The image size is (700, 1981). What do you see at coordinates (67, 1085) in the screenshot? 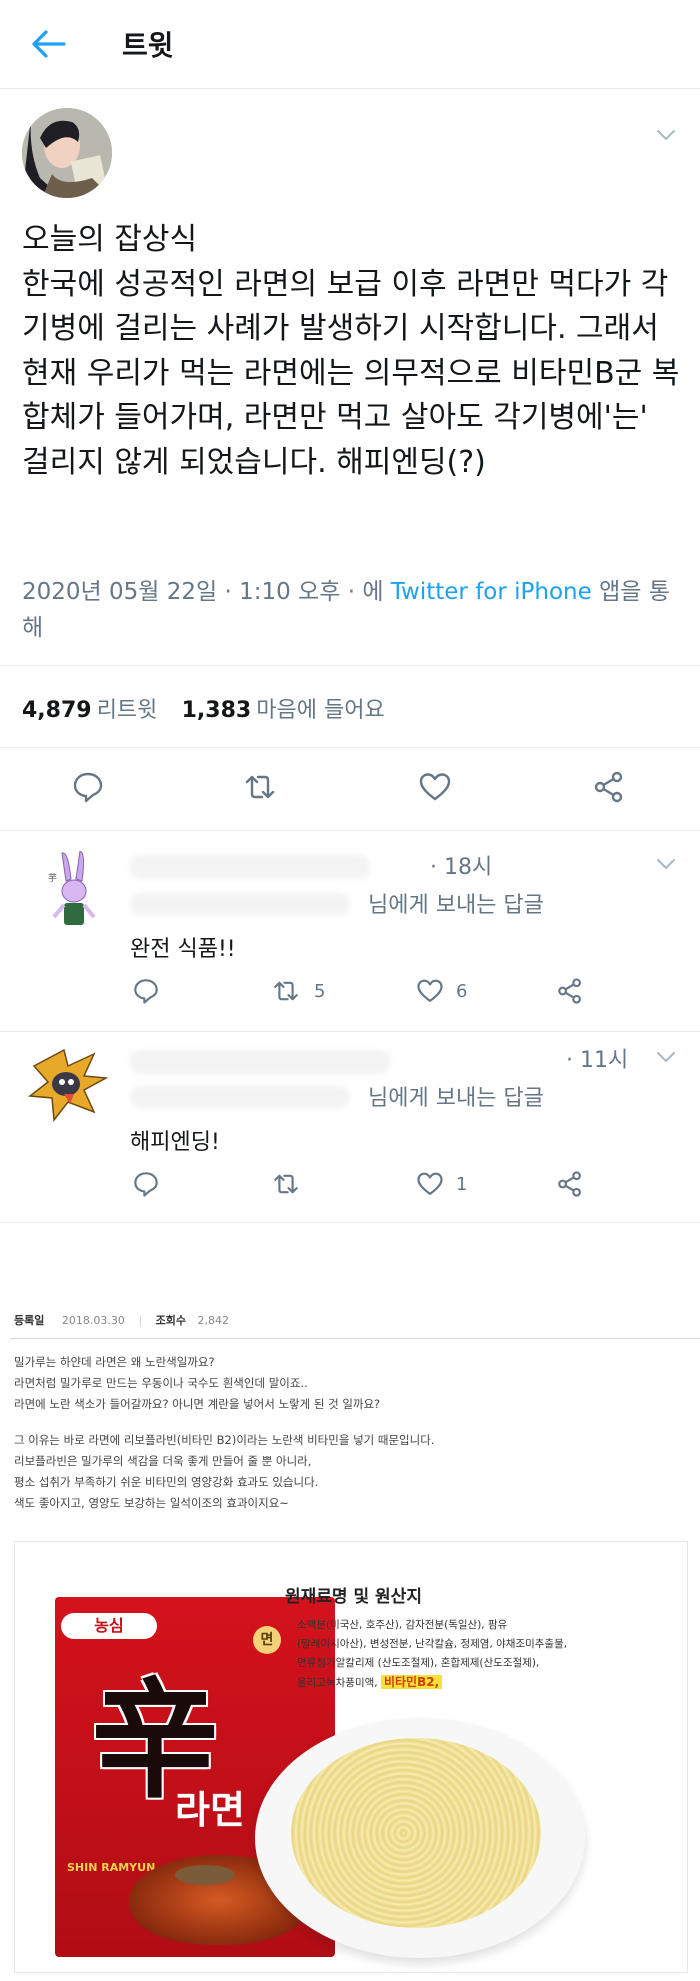
I see `reply-avatar` at bounding box center [67, 1085].